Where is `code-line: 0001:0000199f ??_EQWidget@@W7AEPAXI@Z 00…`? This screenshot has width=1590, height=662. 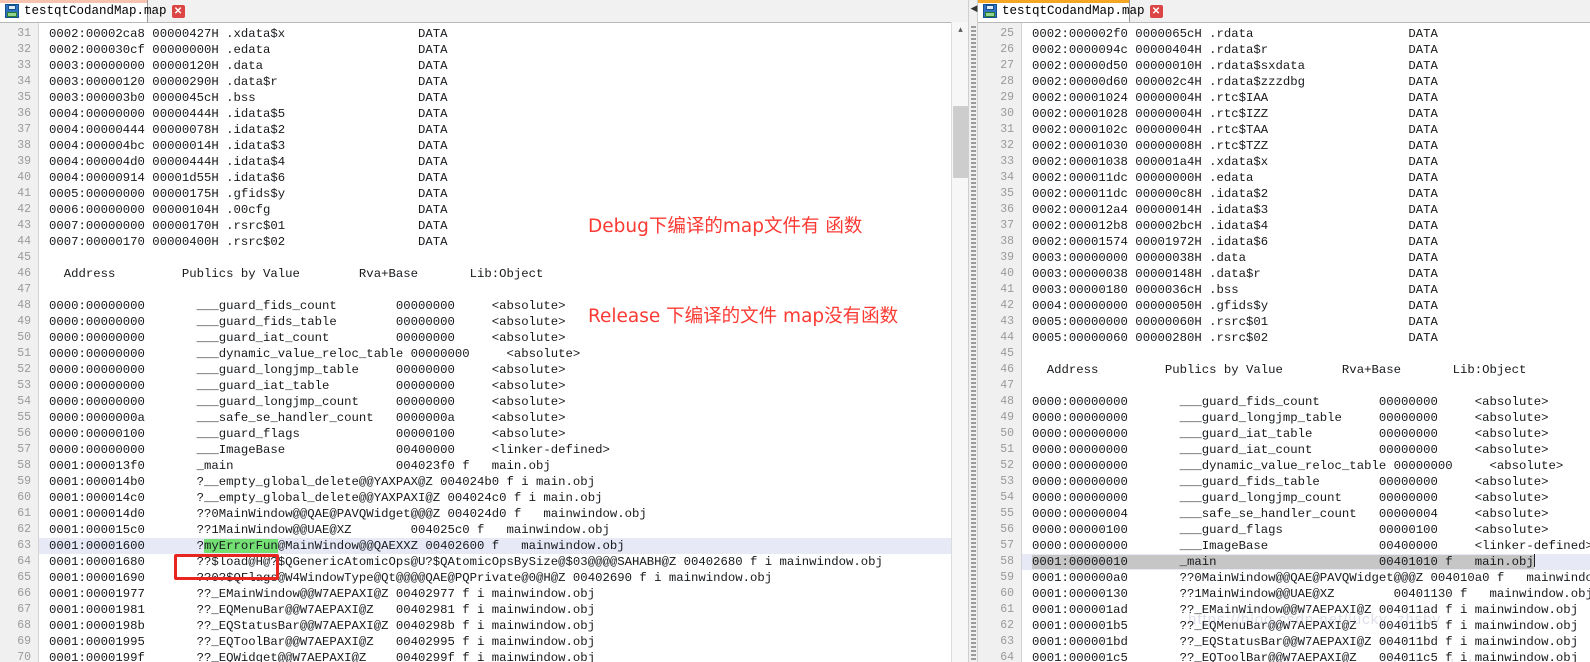 code-line: 0001:0000199f ??_EQWidget@@W7AEPAXI@Z 00… is located at coordinates (503, 656).